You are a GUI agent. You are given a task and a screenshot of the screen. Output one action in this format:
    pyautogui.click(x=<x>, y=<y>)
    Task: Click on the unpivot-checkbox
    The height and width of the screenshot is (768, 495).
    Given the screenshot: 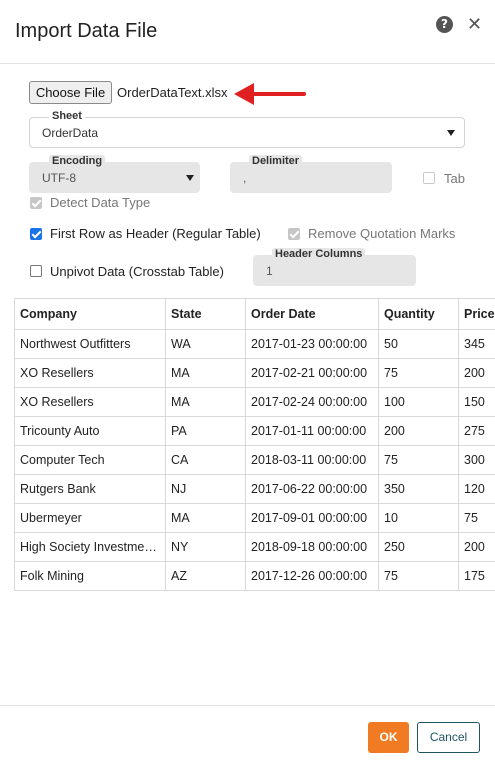 What is the action you would take?
    pyautogui.click(x=36, y=271)
    